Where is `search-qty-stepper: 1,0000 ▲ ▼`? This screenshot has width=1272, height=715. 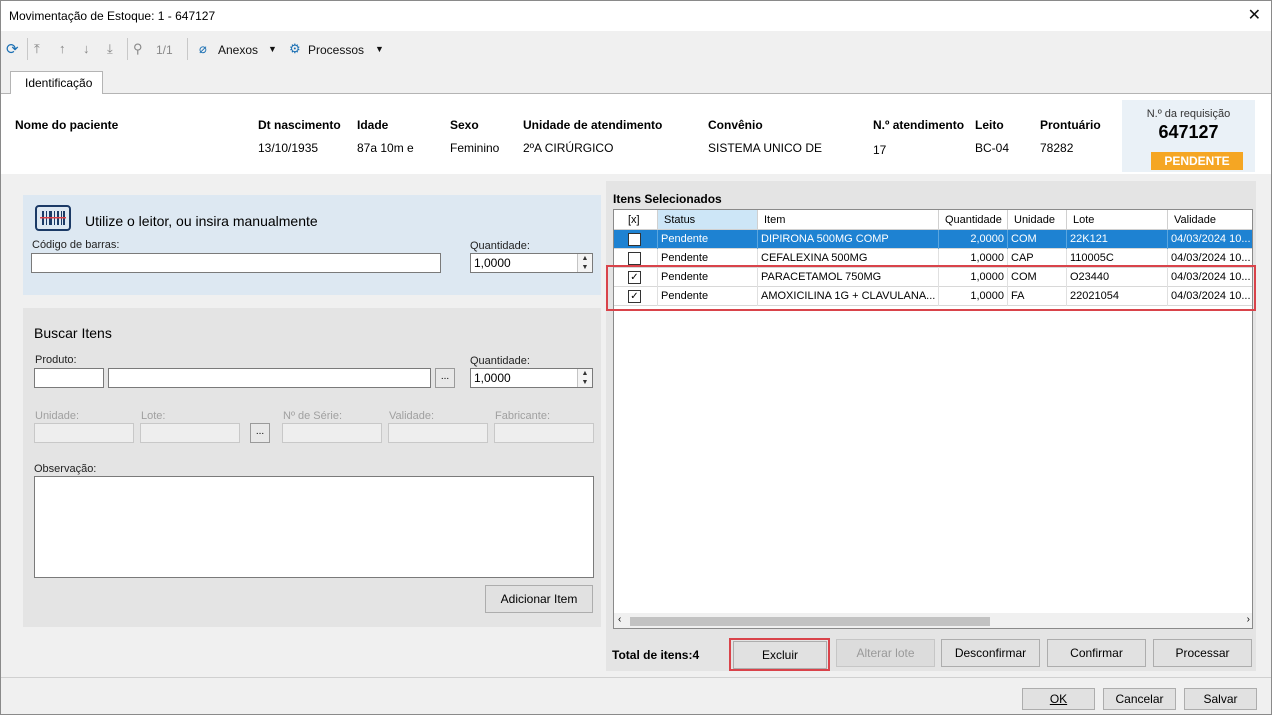
search-qty-stepper: 1,0000 ▲ ▼ is located at coordinates (531, 378).